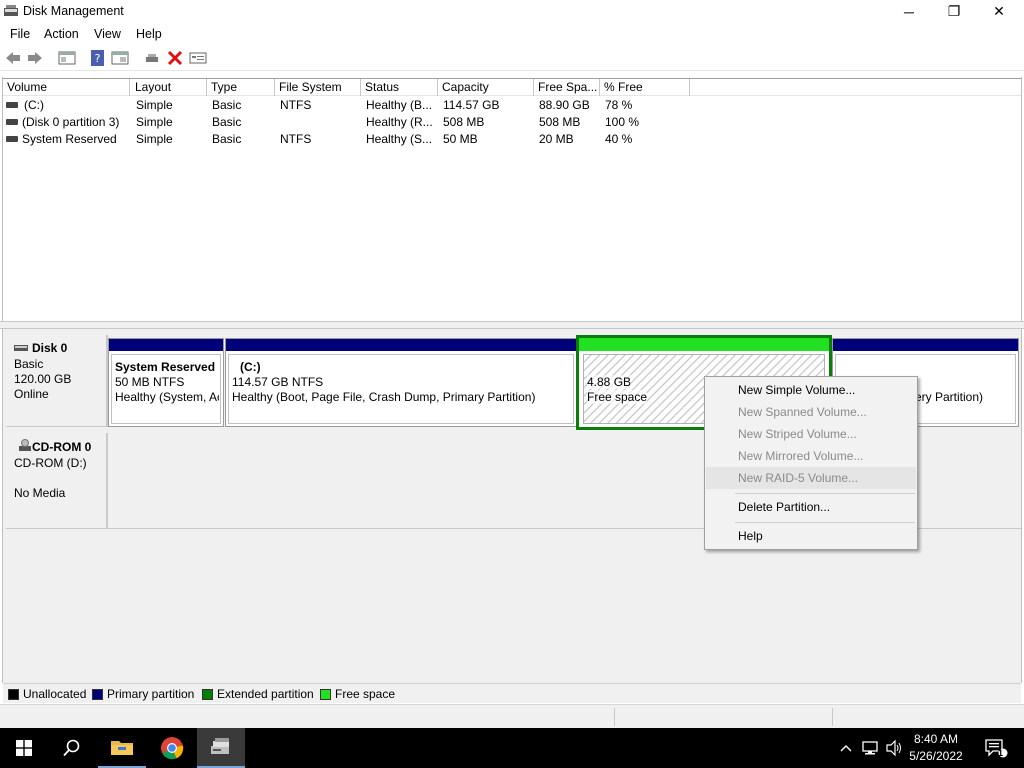  Describe the element at coordinates (57, 481) in the screenshot. I see `cdrom-0-label: CD-ROM 0 CD-ROM (D:) No Media` at that location.